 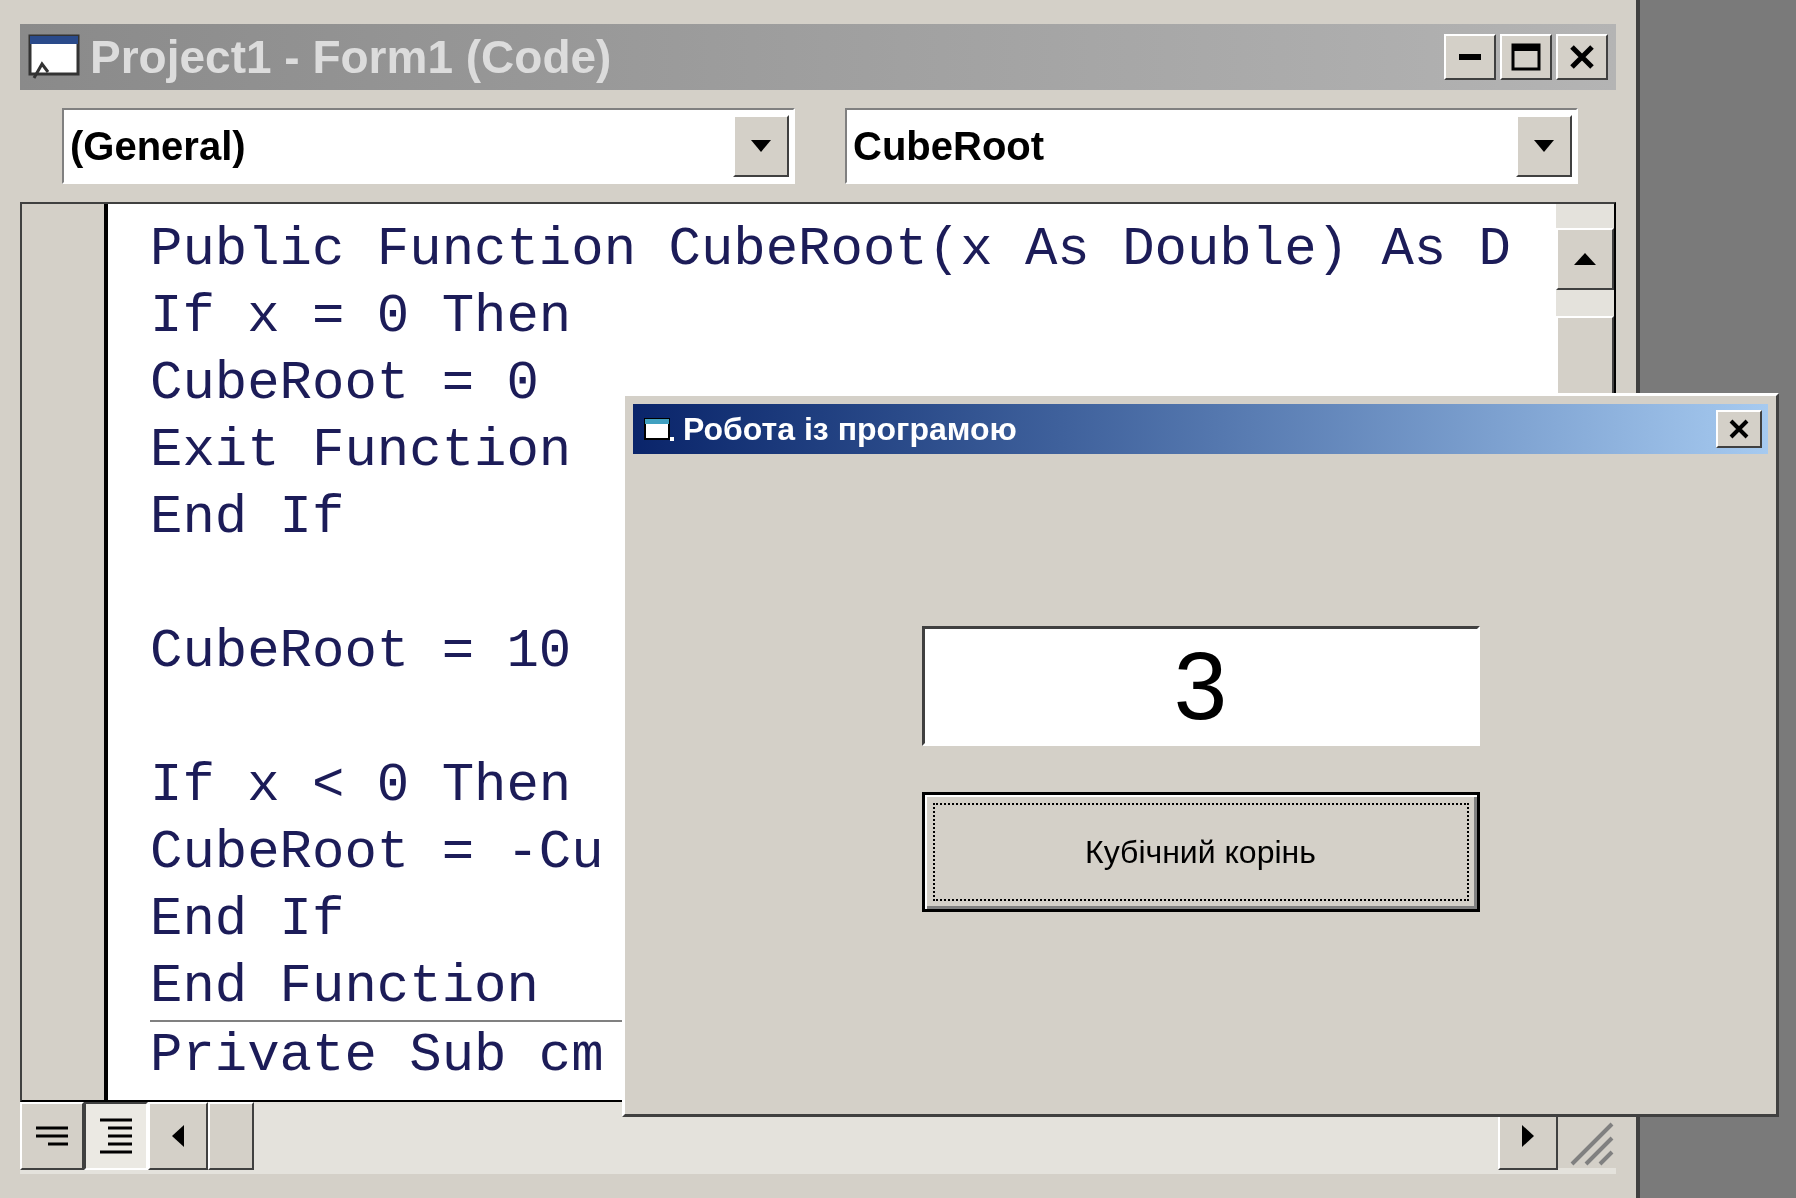 What do you see at coordinates (1200, 852) in the screenshot?
I see `cube-root-button: Кубічний корінь` at bounding box center [1200, 852].